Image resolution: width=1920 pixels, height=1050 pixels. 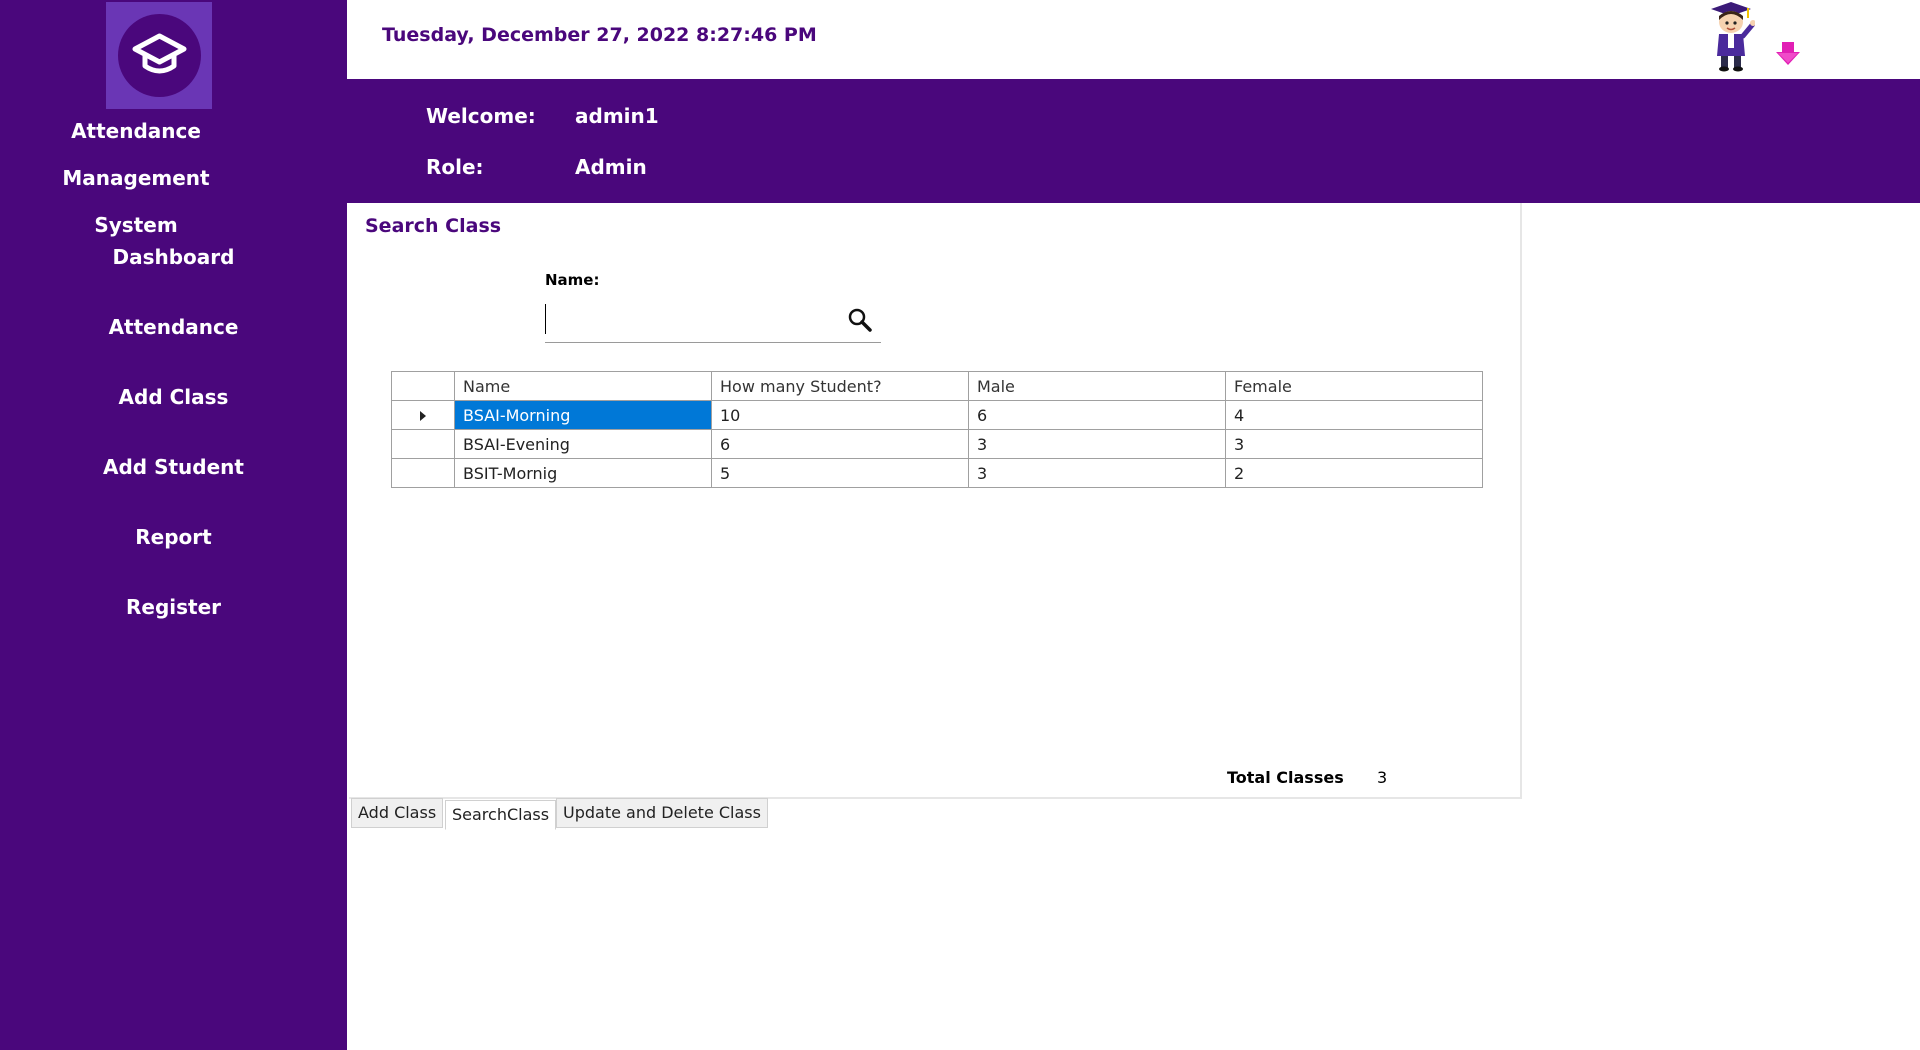 I want to click on logo-circle, so click(x=159, y=55).